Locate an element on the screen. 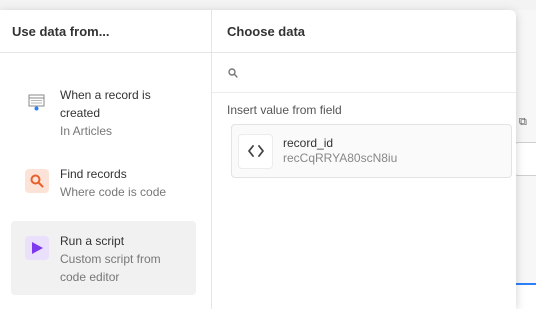 This screenshot has height=309, width=536. step-item-find-records: Find records Where code is code is located at coordinates (103, 184).